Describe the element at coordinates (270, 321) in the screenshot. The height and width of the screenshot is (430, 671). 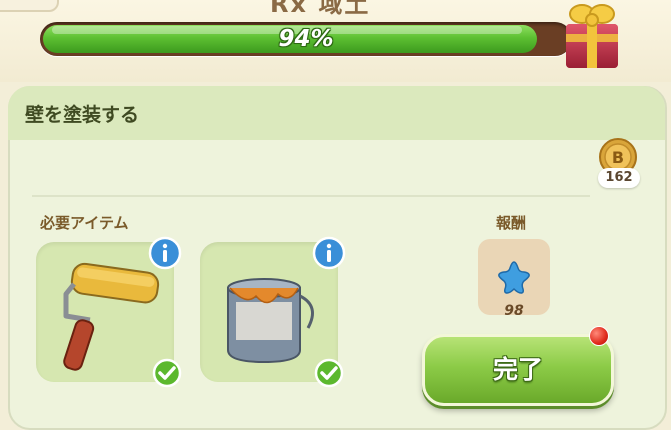
I see `paint-can-icon` at that location.